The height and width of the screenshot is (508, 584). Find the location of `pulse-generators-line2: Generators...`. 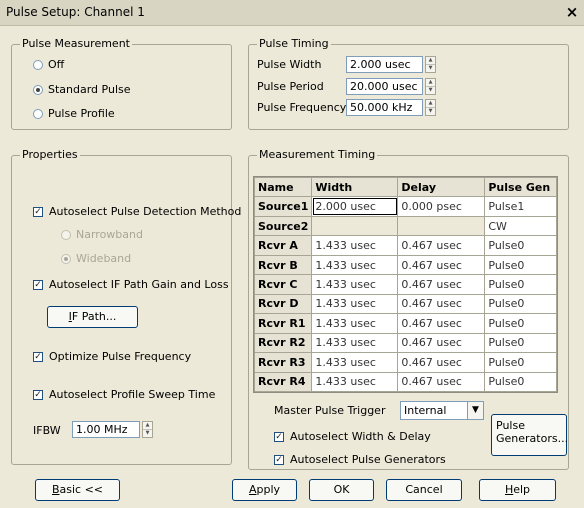

pulse-generators-line2: Generators... is located at coordinates (532, 438).